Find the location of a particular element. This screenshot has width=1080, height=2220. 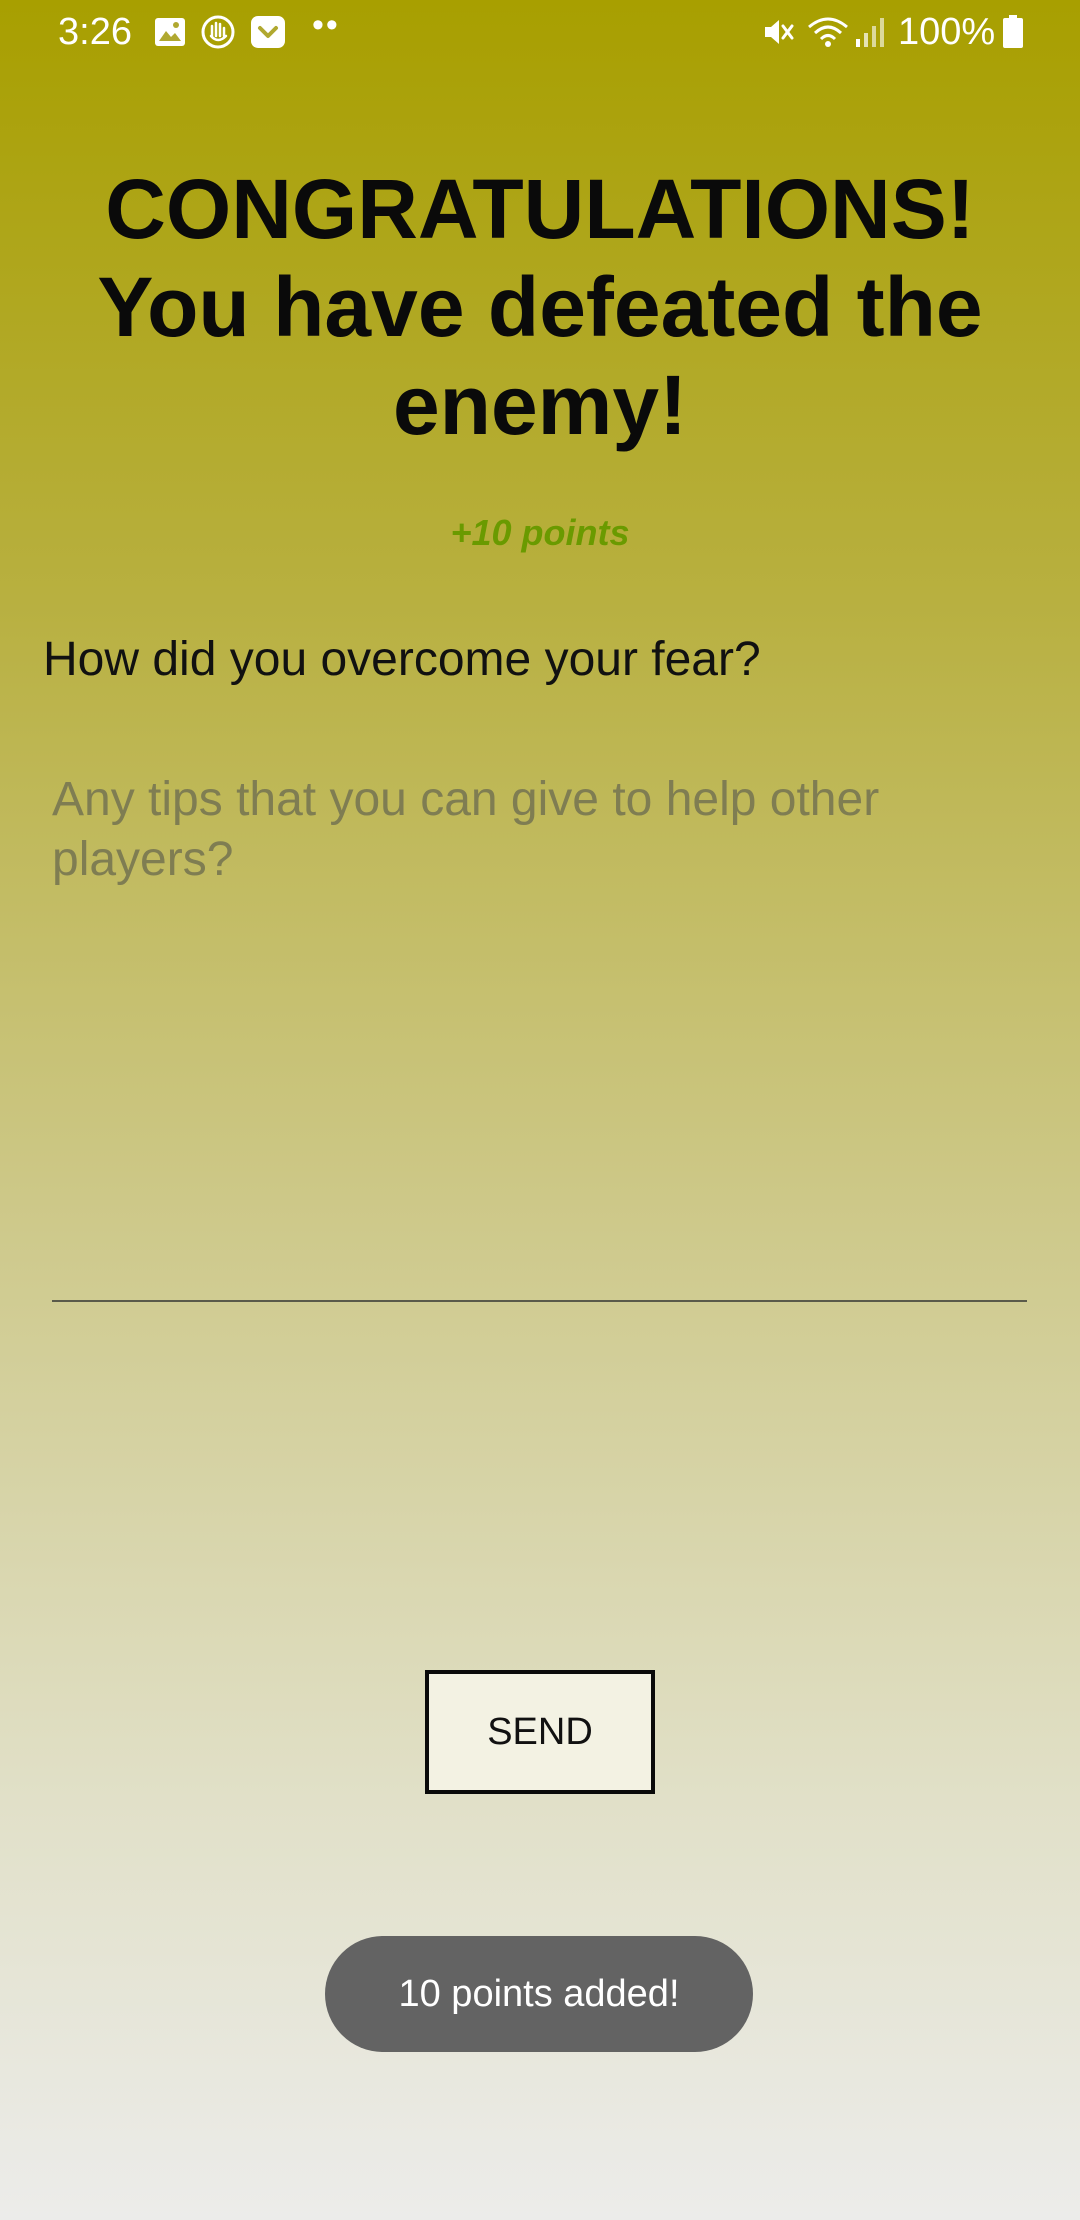

mute-icon is located at coordinates (778, 32).